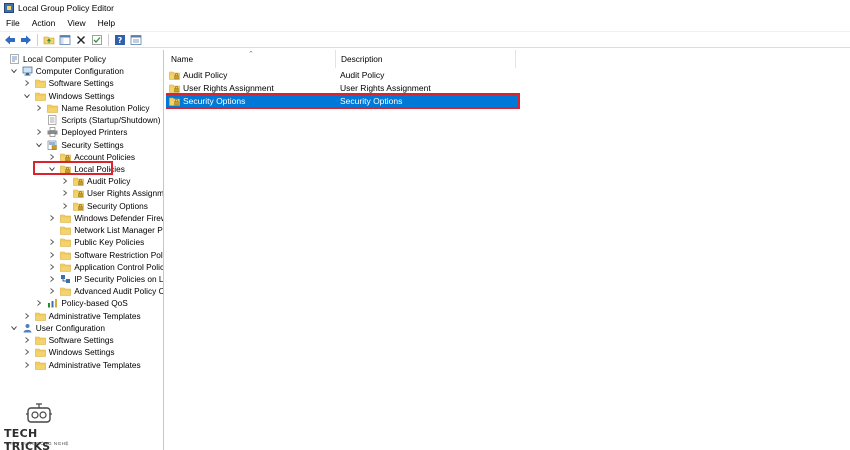 This screenshot has width=850, height=450. What do you see at coordinates (76, 23) in the screenshot?
I see `menu-view: View` at bounding box center [76, 23].